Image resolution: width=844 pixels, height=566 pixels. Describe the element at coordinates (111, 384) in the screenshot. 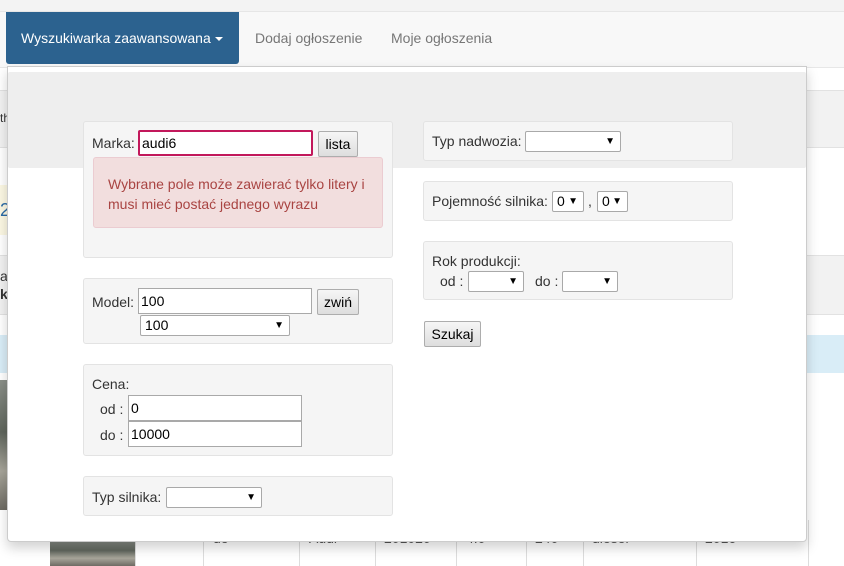

I see `price-label: Cena:` at that location.